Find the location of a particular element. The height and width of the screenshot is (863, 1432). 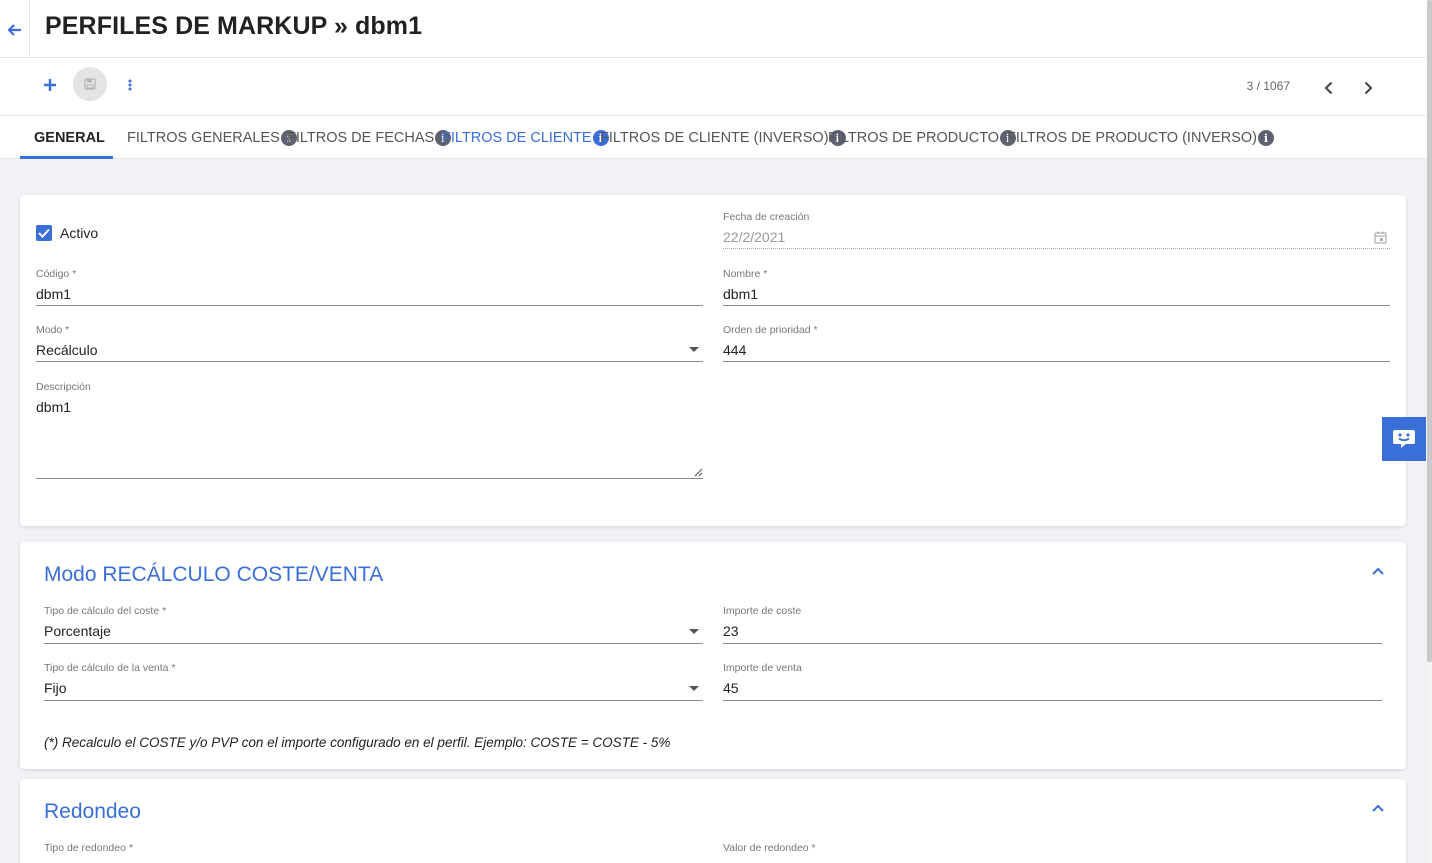

orden-underline is located at coordinates (1056, 361).